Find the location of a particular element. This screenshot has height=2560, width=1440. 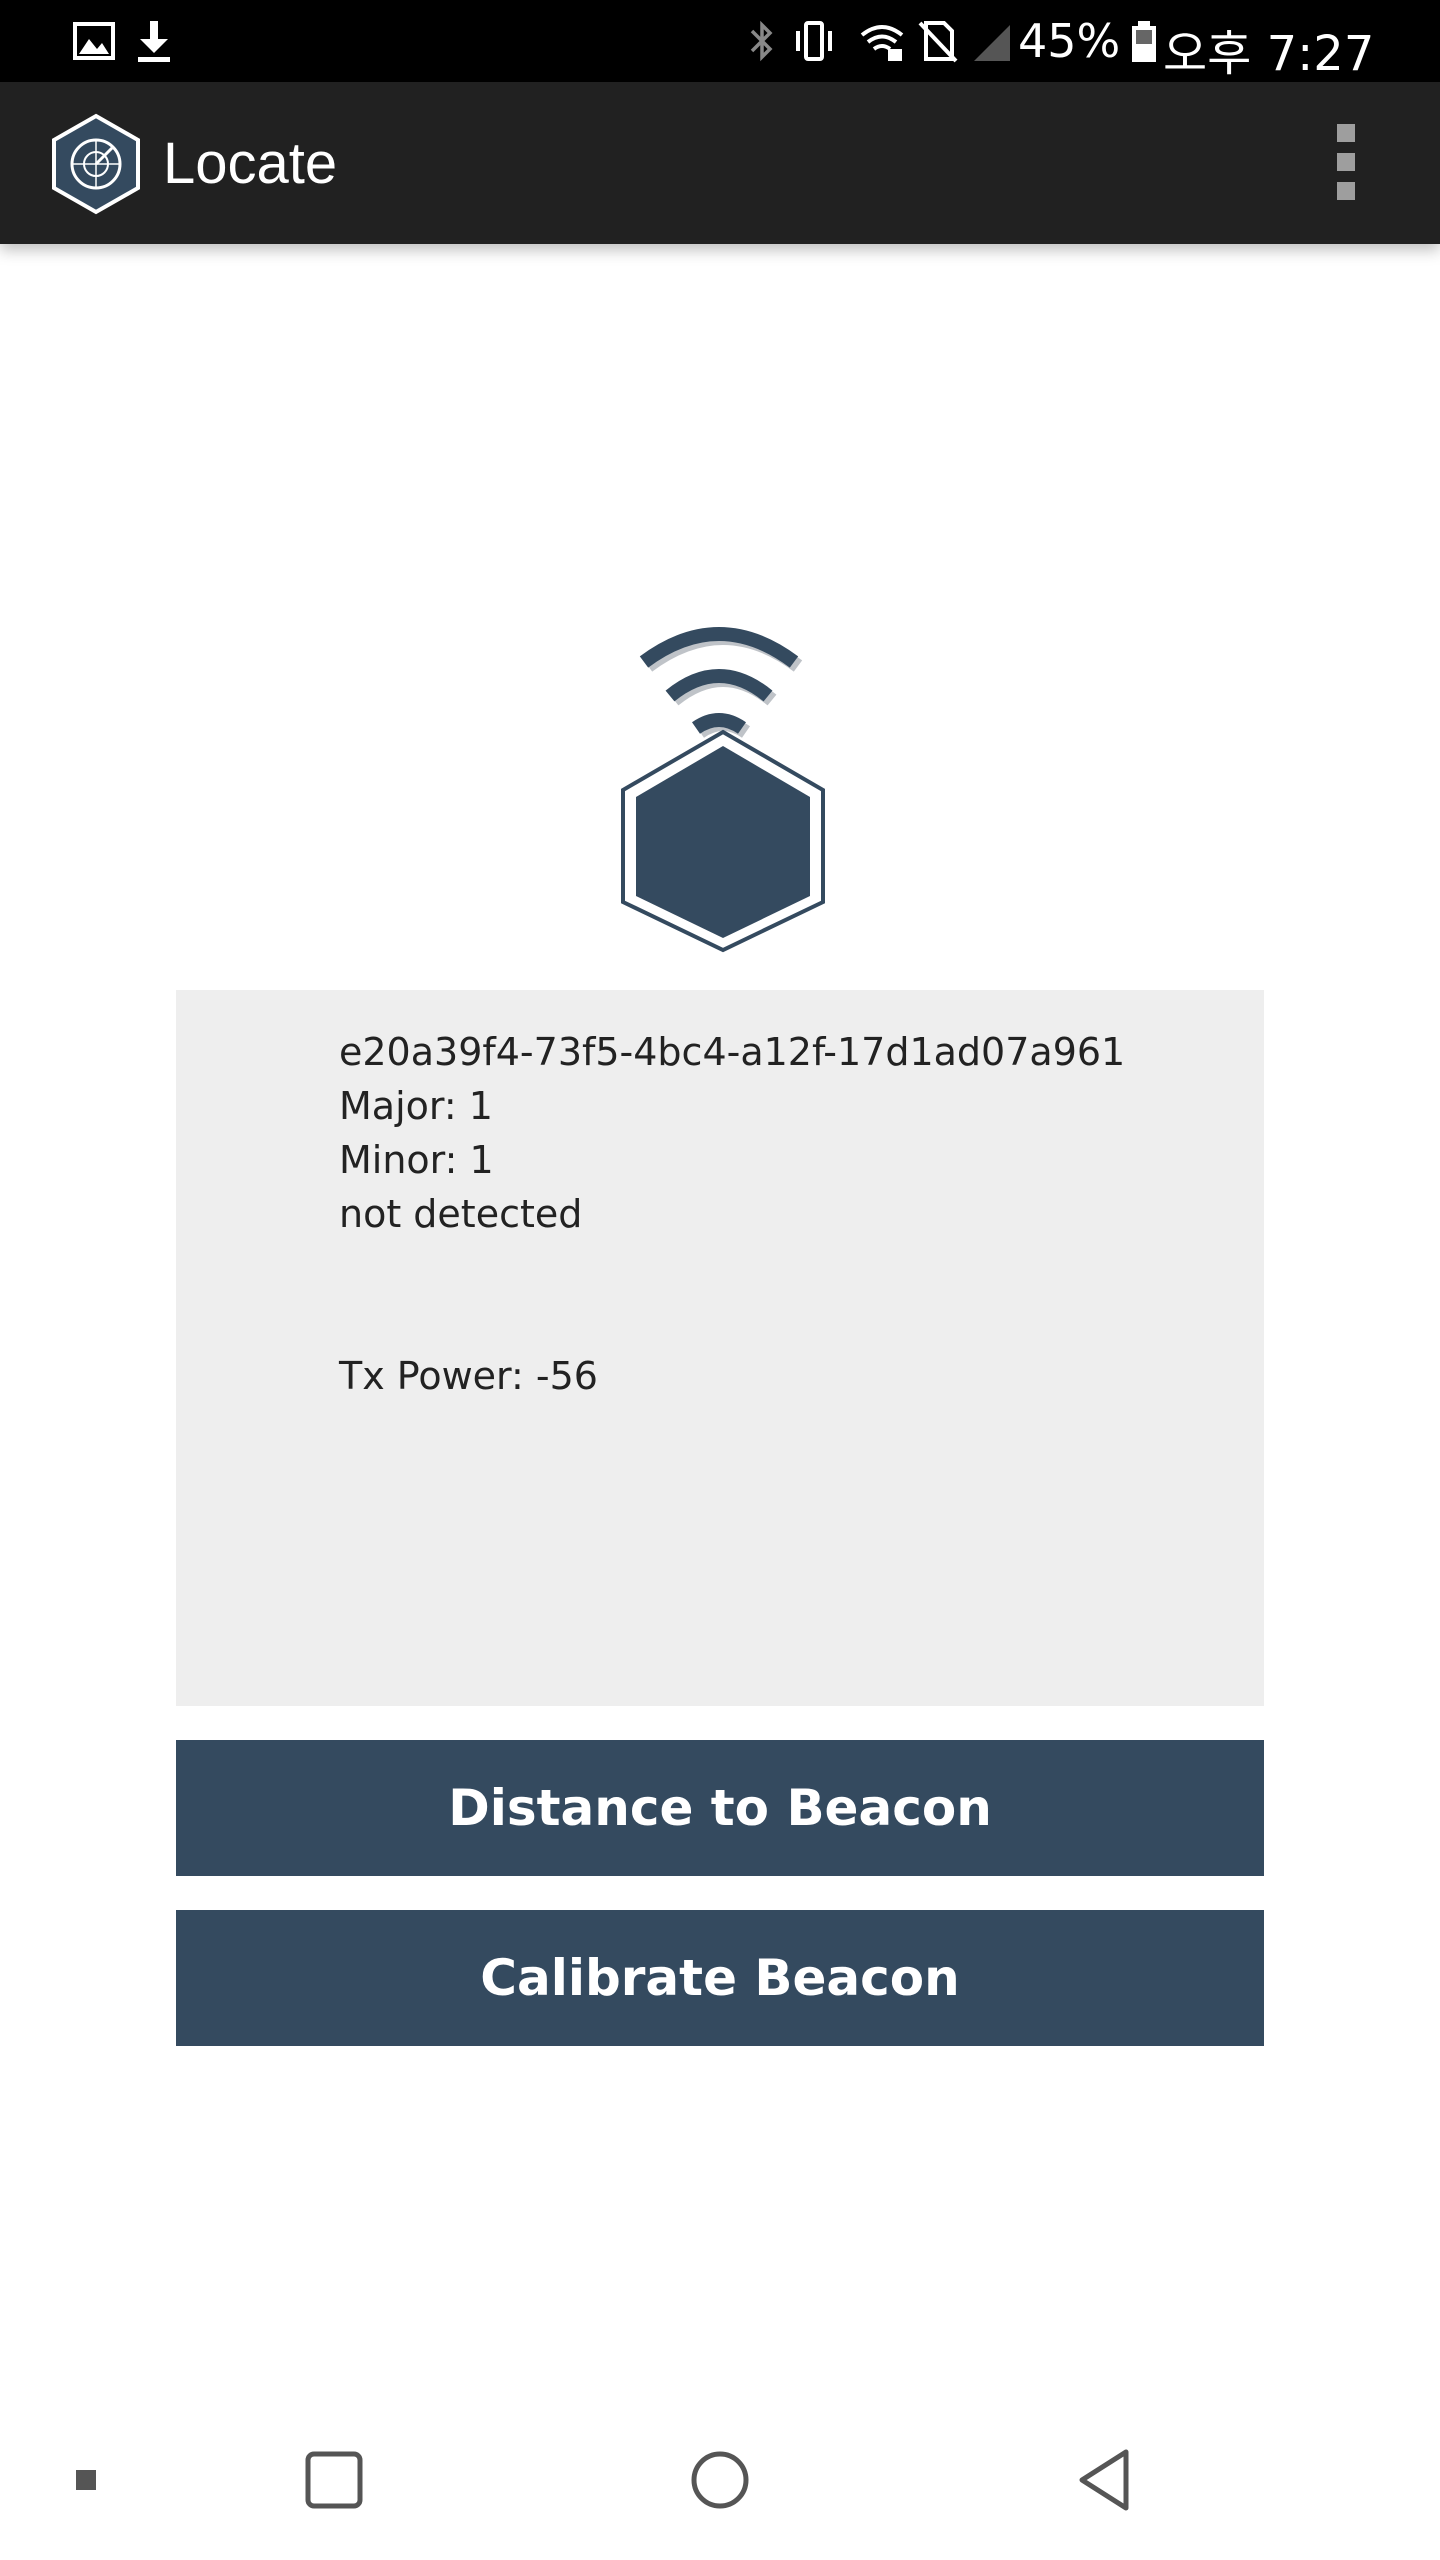

beacon-uuid: e20a39f4-73f5-4bc4-a12f-17d1ad07a961 is located at coordinates (732, 1052).